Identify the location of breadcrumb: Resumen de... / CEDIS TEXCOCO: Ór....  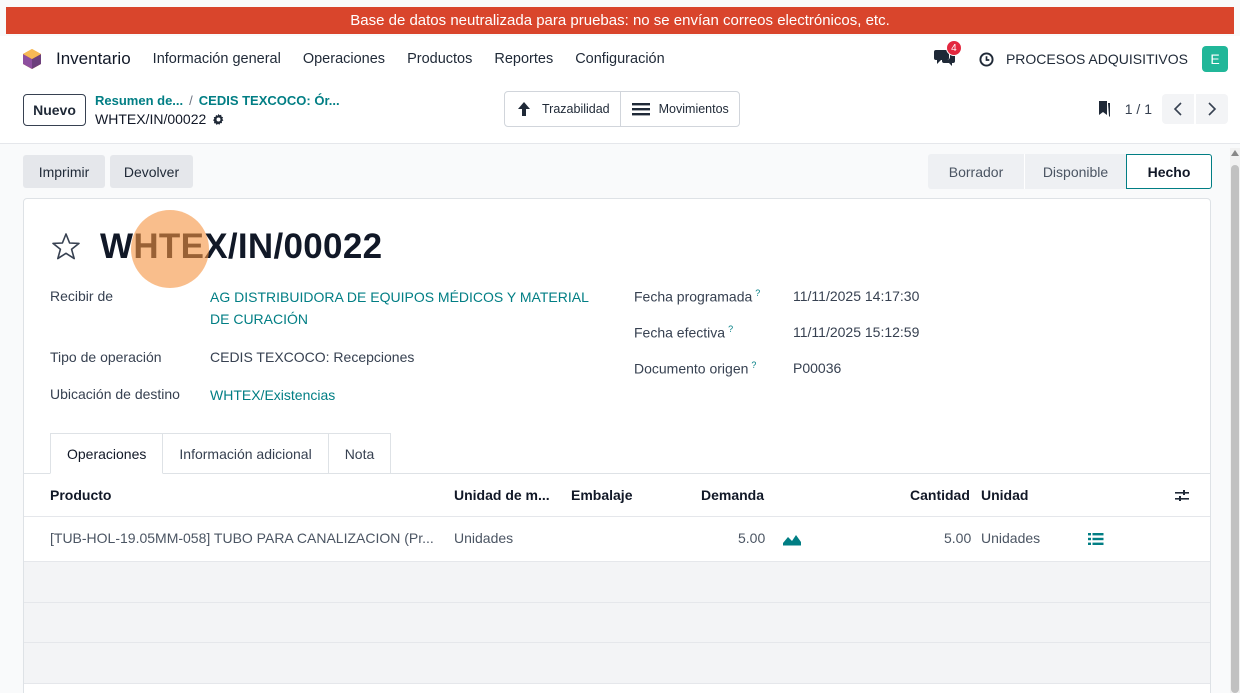
(217, 100).